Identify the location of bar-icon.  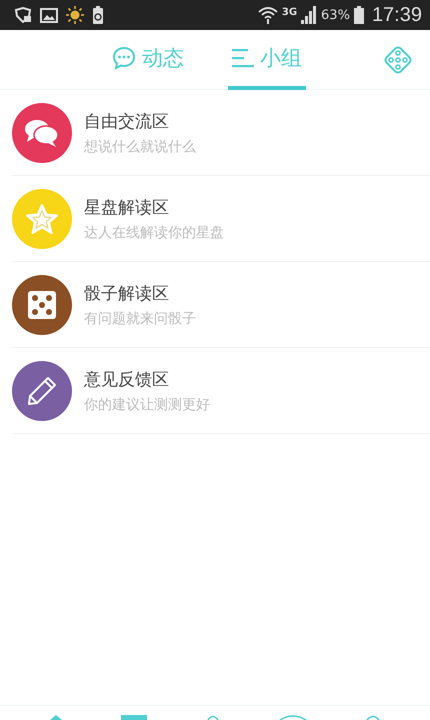
(134, 717).